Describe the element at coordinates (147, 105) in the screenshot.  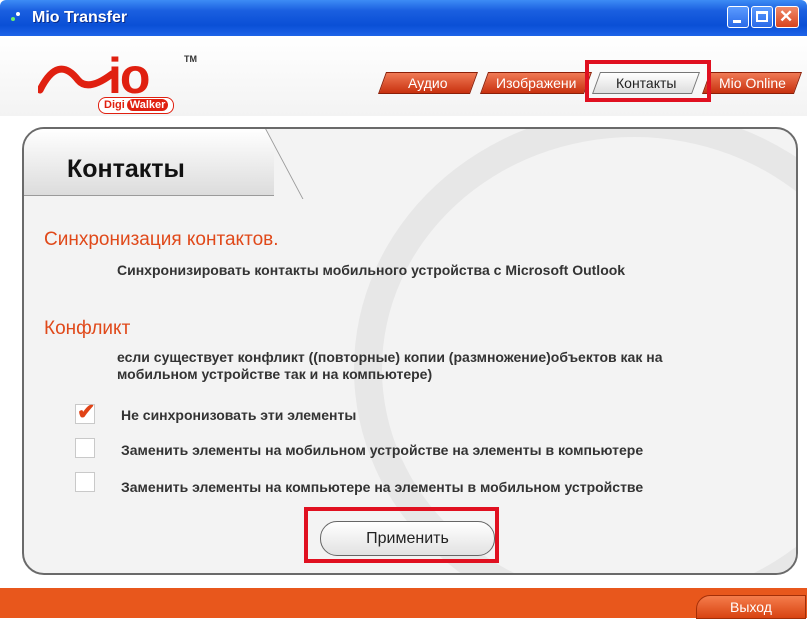
I see `logo-badge-walker: Walker` at that location.